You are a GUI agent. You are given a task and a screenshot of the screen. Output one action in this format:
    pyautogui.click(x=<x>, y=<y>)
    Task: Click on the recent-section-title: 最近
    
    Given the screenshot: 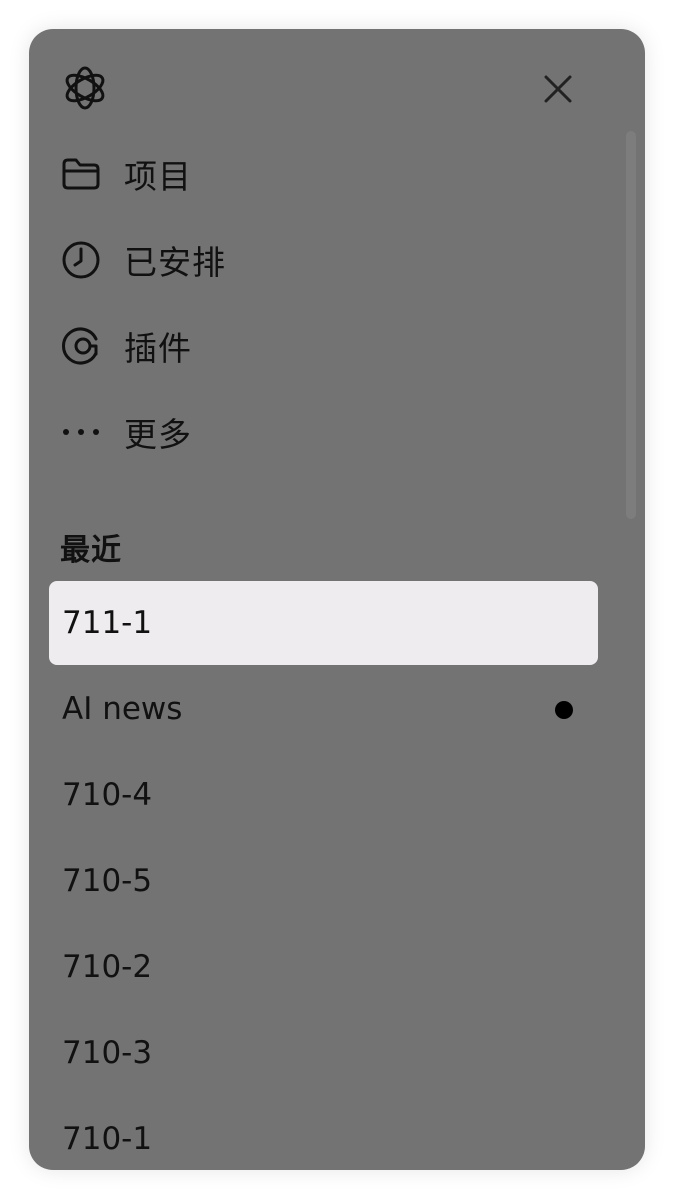 What is the action you would take?
    pyautogui.click(x=91, y=550)
    